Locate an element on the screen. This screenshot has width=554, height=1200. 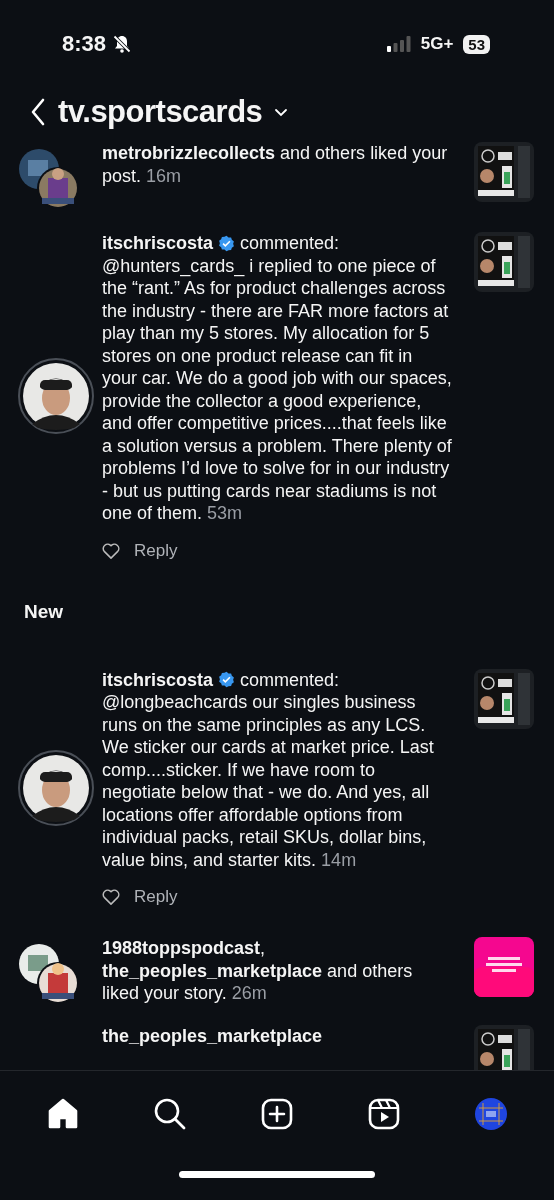
reels-icon is located at coordinates (383, 1114).